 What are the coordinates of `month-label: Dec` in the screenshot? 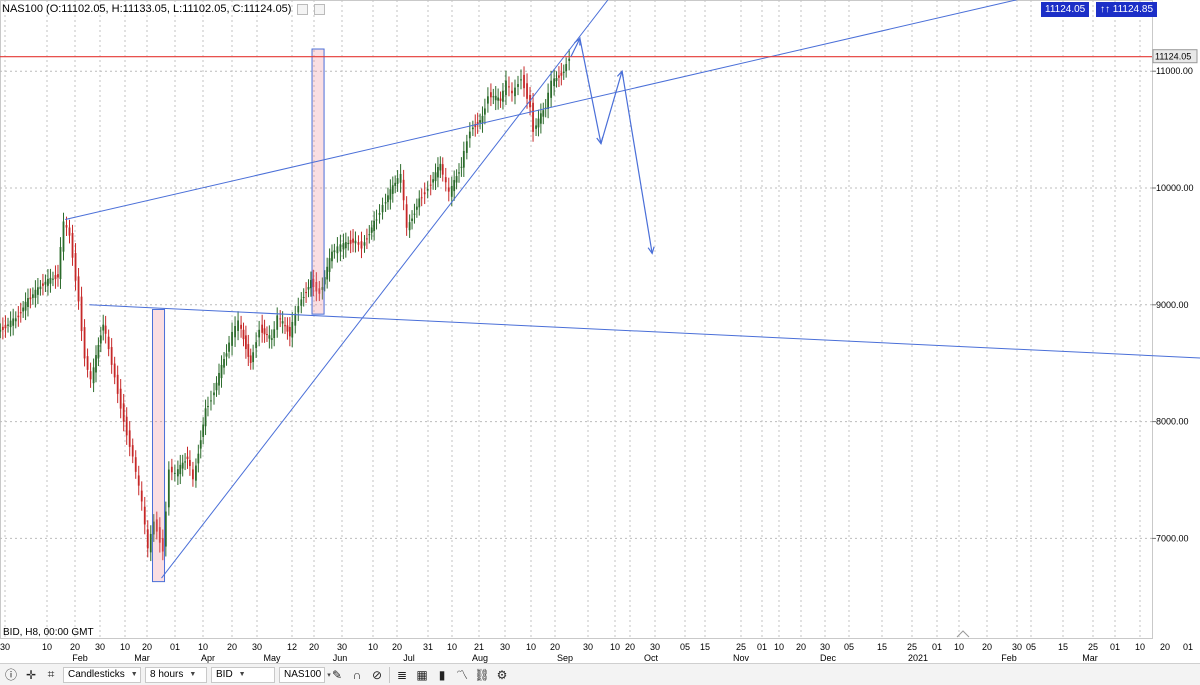 It's located at (828, 658).